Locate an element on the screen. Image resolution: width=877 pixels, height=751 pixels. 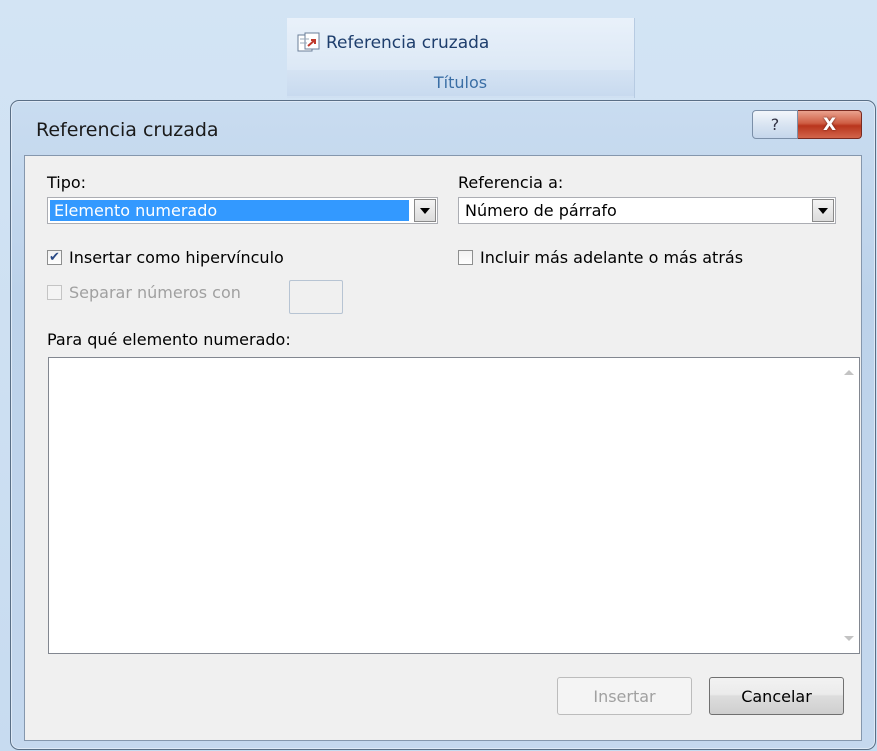
incluir-checkbox: Incluir más adelante o más atrás is located at coordinates (600, 257).